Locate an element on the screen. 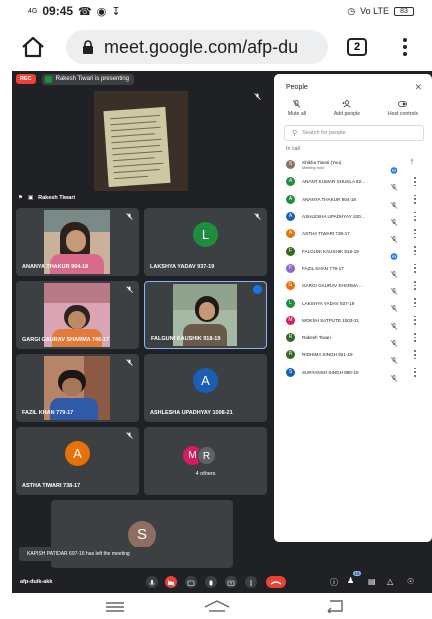 Image resolution: width=432 pixels, height=619 pixels. participant-row: F FALGUNI KAUSHIK 918-19 is located at coordinates (353, 251).